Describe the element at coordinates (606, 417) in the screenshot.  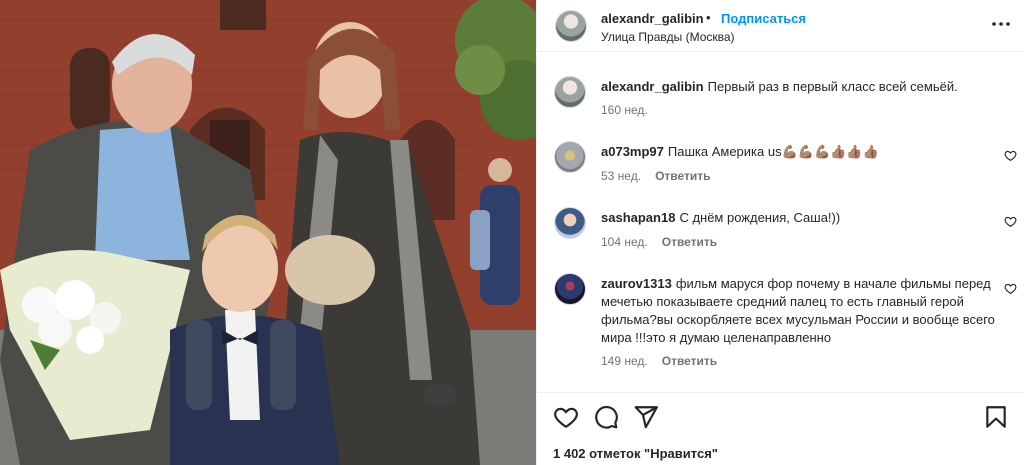
I see `comment-icon` at that location.